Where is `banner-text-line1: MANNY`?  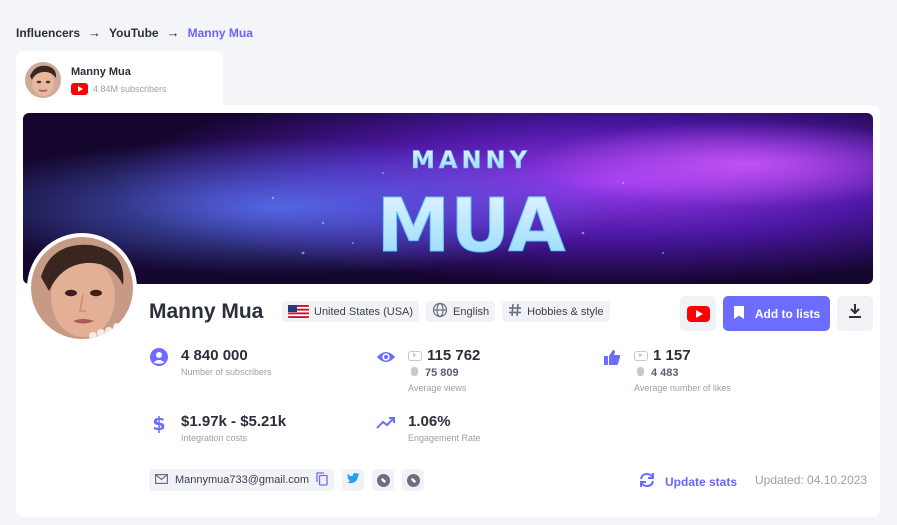
banner-text-line1: MANNY is located at coordinates (471, 160).